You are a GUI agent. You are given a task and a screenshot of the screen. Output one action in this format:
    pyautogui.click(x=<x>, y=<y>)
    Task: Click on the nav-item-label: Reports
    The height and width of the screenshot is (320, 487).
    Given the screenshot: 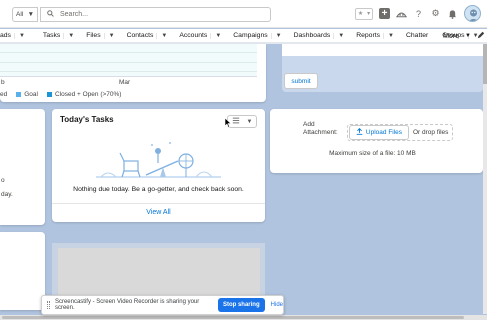 What is the action you would take?
    pyautogui.click(x=368, y=35)
    